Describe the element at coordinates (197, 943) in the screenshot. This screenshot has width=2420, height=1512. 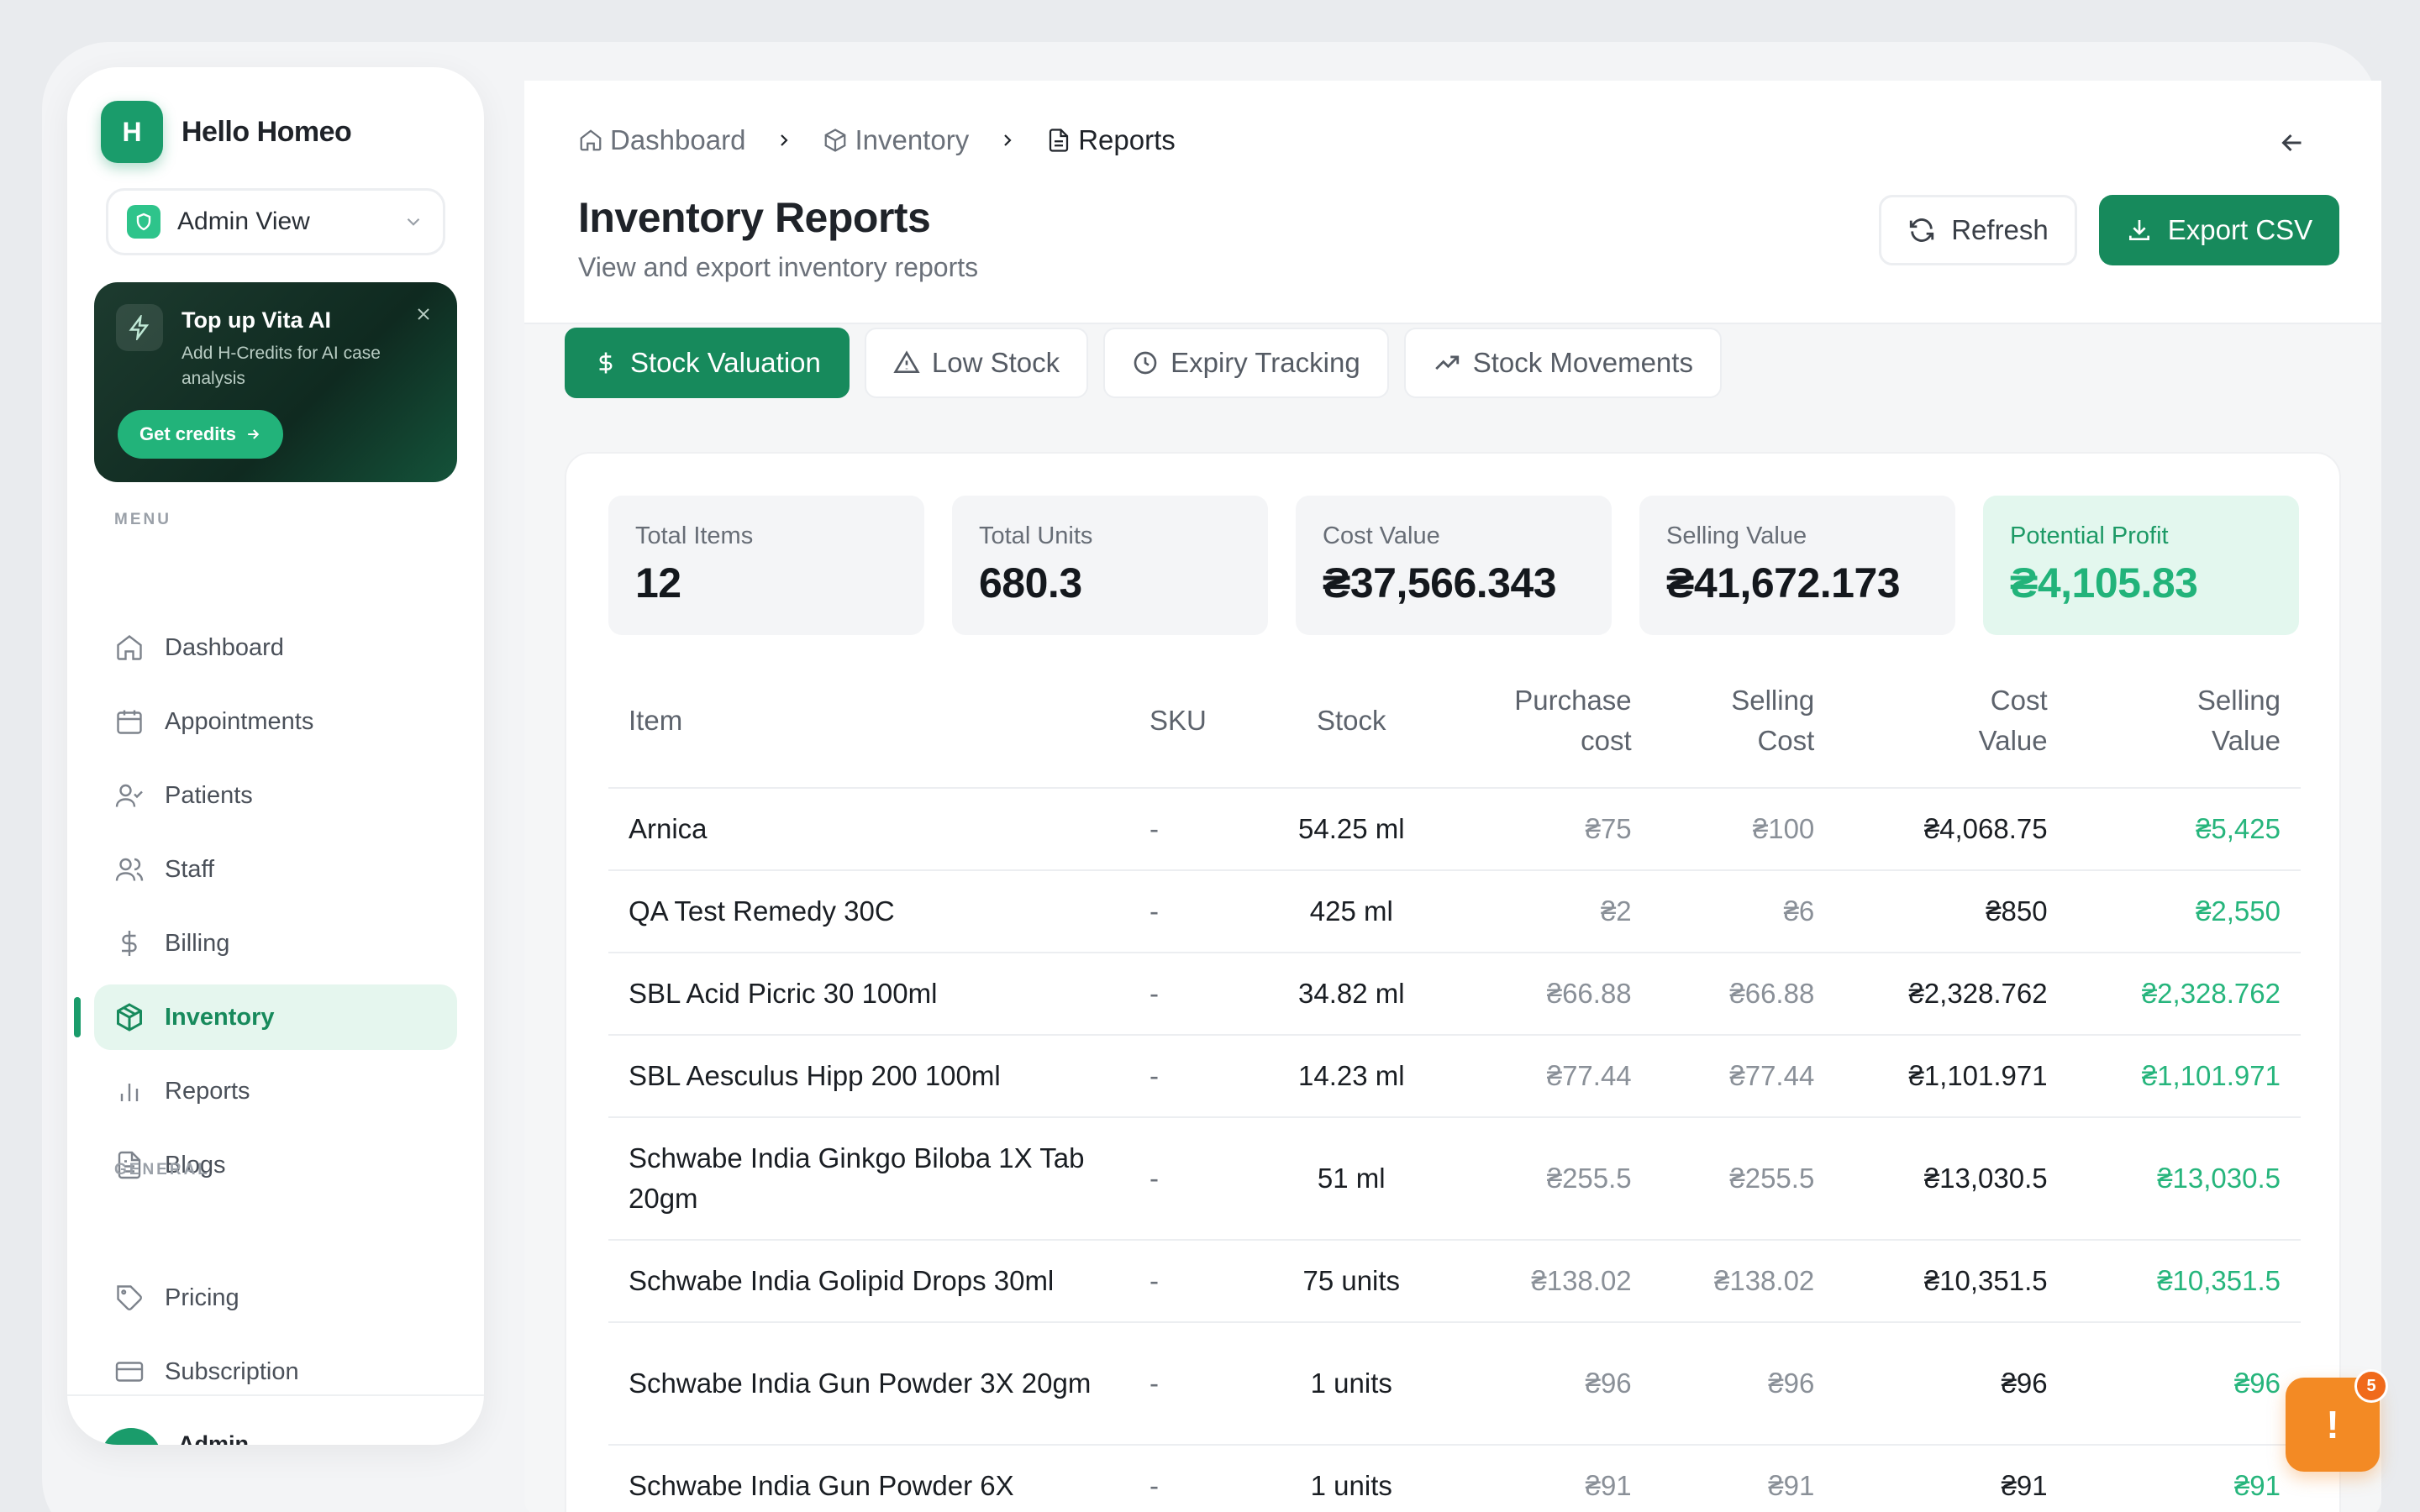
I see `sidebar-item-label: Billing` at that location.